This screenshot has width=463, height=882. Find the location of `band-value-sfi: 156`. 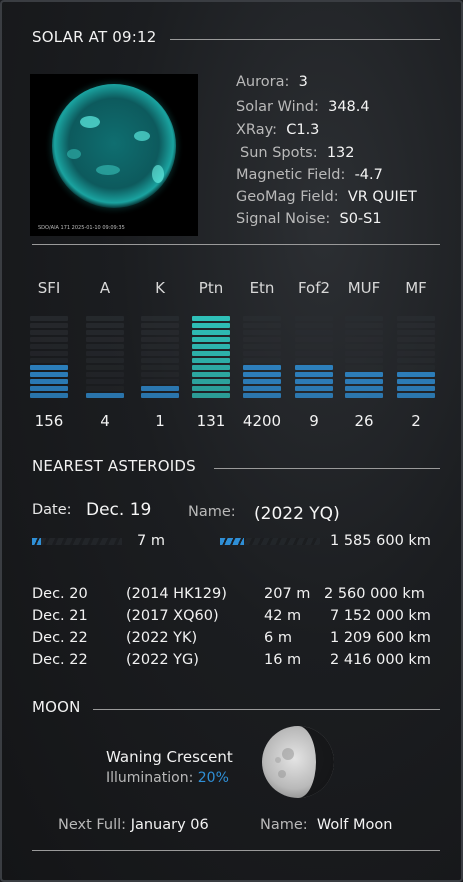

band-value-sfi: 156 is located at coordinates (49, 421).